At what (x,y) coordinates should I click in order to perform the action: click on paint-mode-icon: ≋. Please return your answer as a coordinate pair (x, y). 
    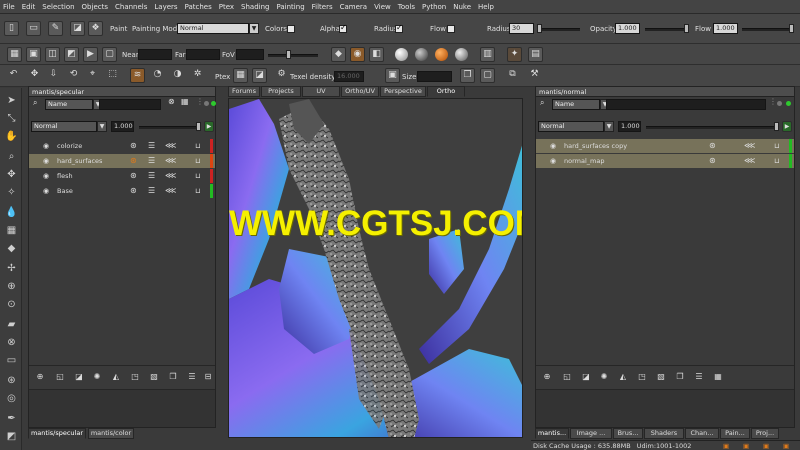
    Looking at the image, I should click on (137, 75).